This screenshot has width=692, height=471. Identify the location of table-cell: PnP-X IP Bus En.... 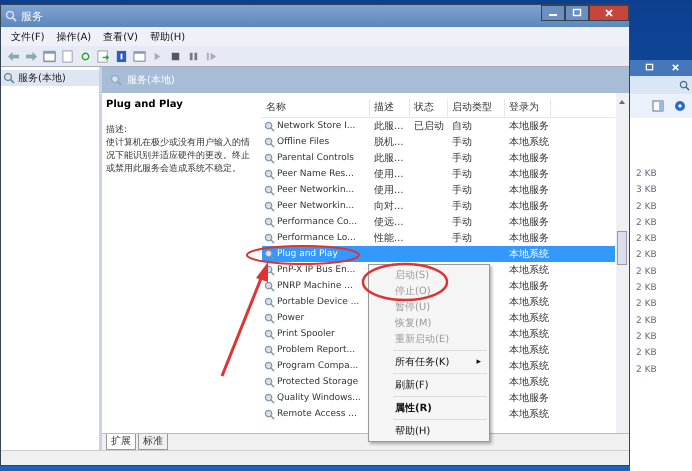
(316, 270).